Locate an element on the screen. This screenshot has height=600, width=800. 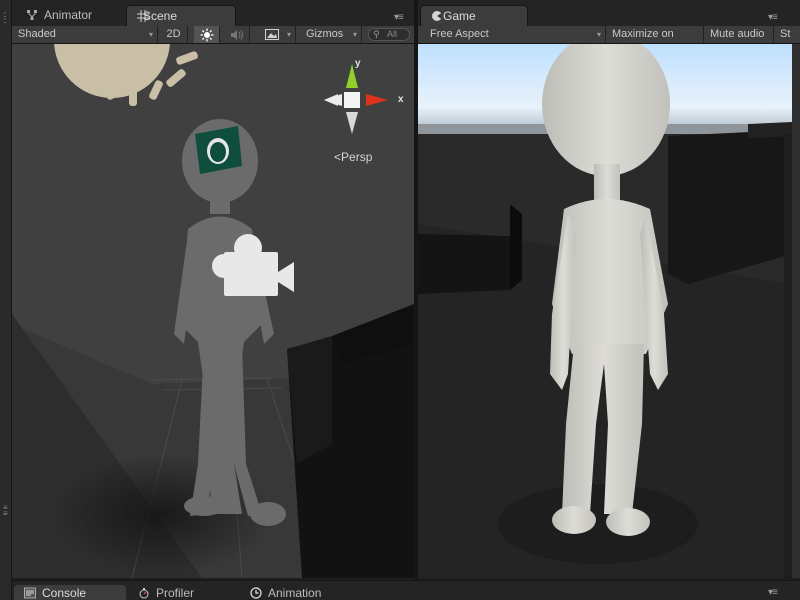
search-icon: ⚲ is located at coordinates (376, 34).